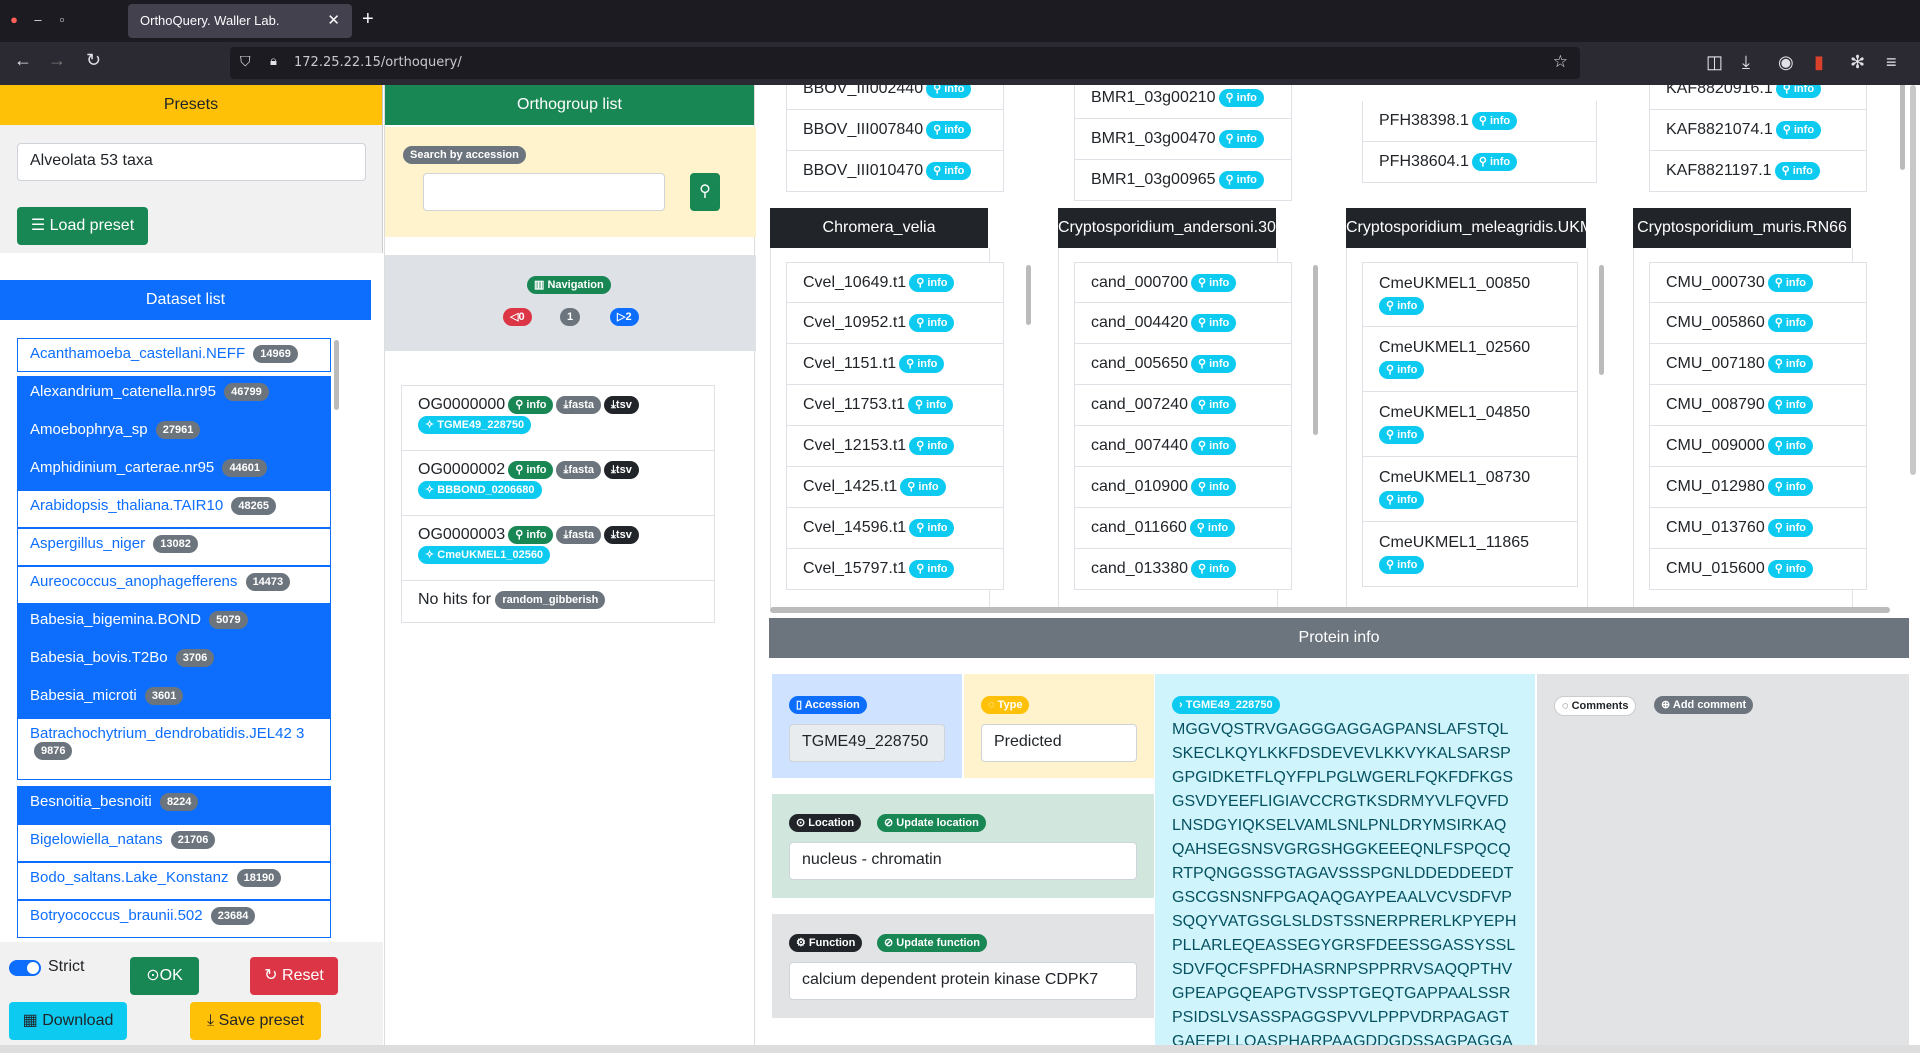  What do you see at coordinates (333, 20) in the screenshot?
I see `tab-close-icon: ✕` at bounding box center [333, 20].